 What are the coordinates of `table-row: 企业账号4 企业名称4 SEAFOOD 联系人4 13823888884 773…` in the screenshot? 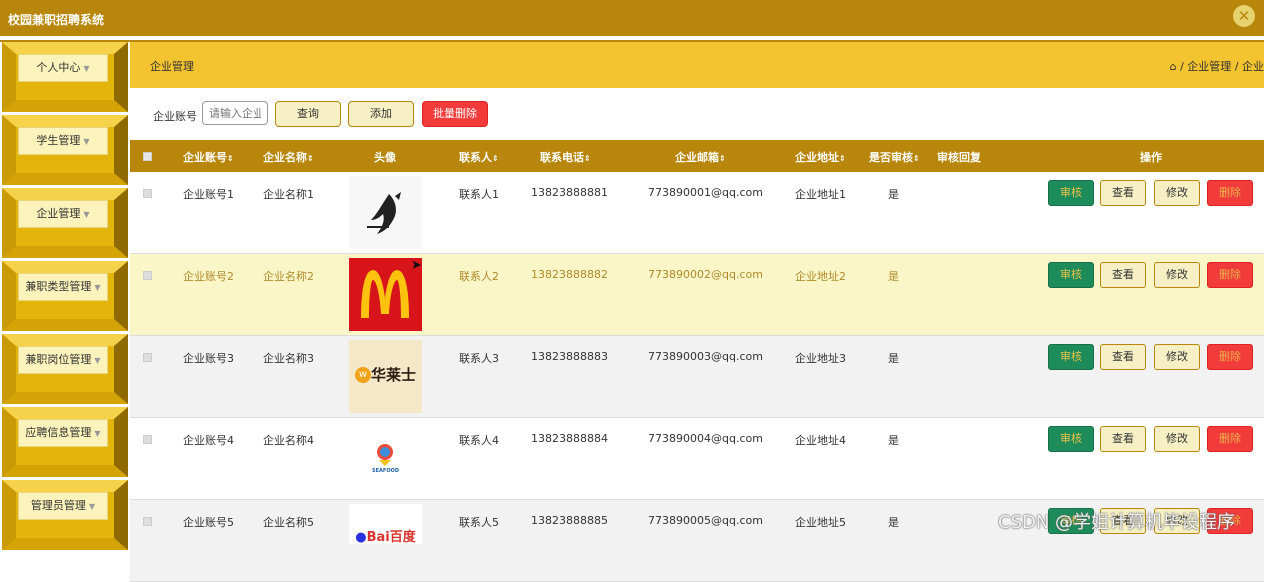 It's located at (697, 459).